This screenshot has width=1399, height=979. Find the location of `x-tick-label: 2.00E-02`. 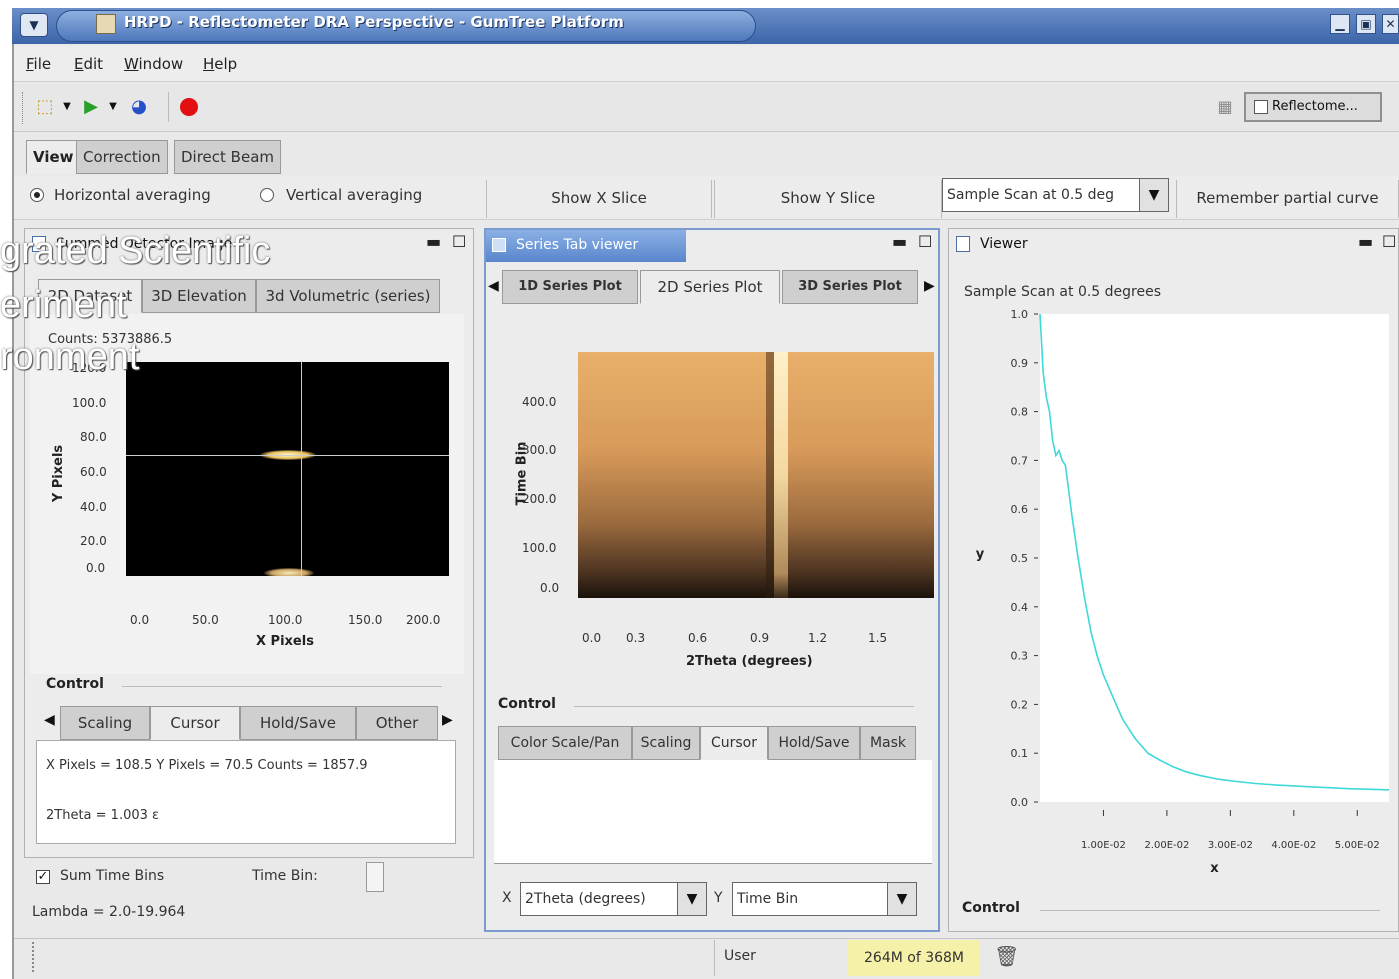

x-tick-label: 2.00E-02 is located at coordinates (1166, 845).